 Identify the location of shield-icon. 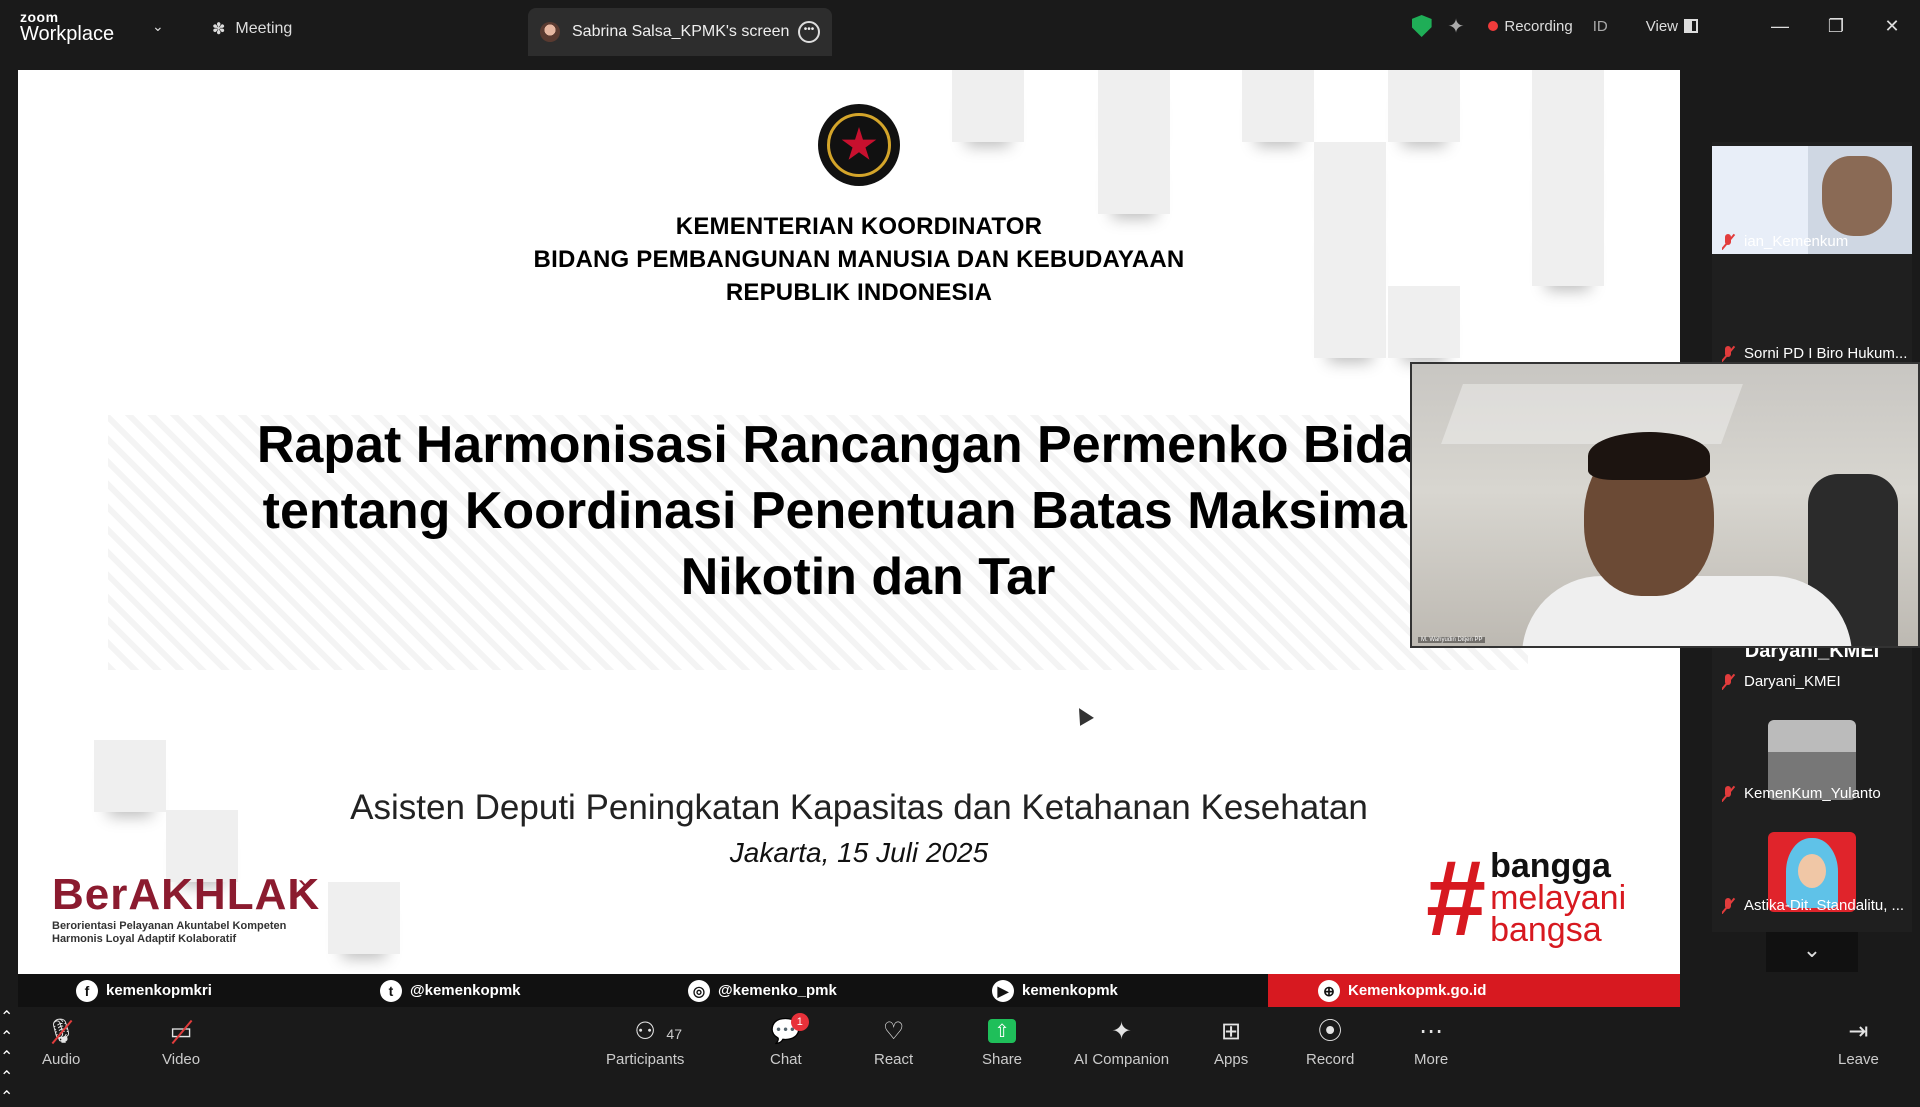
(1421, 26).